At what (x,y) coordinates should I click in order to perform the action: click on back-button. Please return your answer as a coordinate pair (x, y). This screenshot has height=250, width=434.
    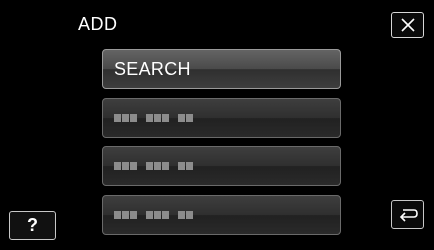
    Looking at the image, I should click on (407, 214).